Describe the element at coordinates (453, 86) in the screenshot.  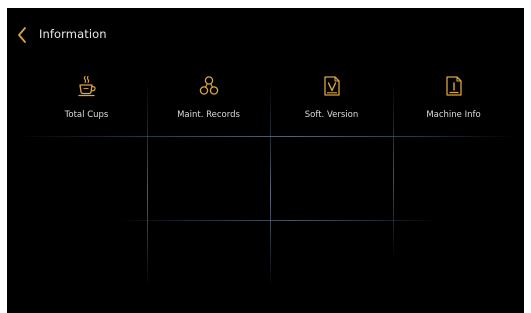
I see `machine-info-icon` at that location.